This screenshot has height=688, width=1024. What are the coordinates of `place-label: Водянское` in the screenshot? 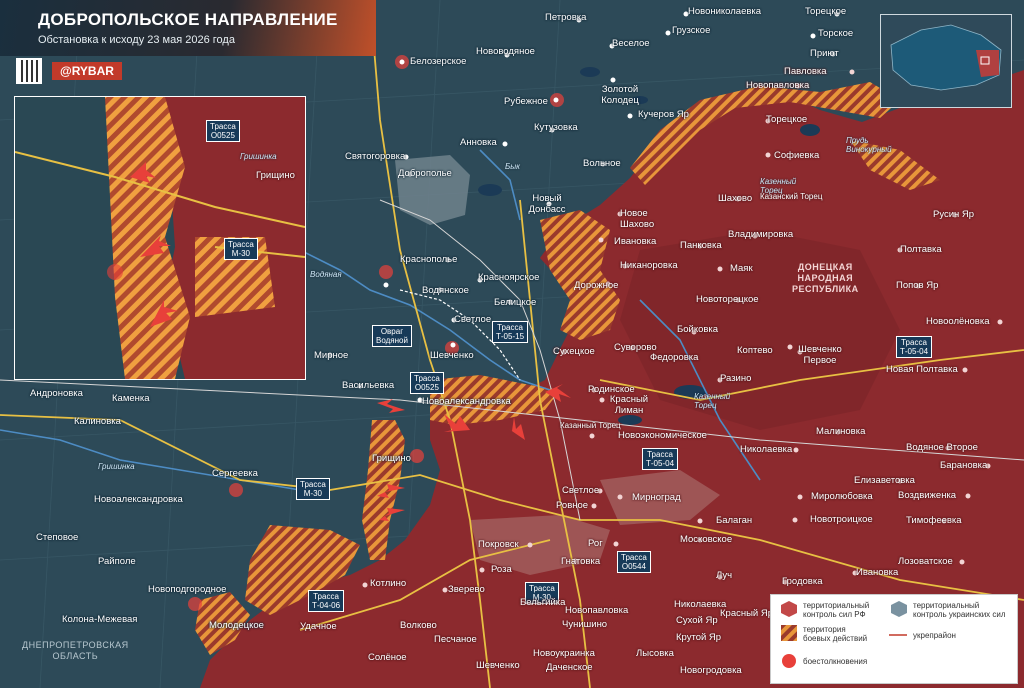 It's located at (445, 290).